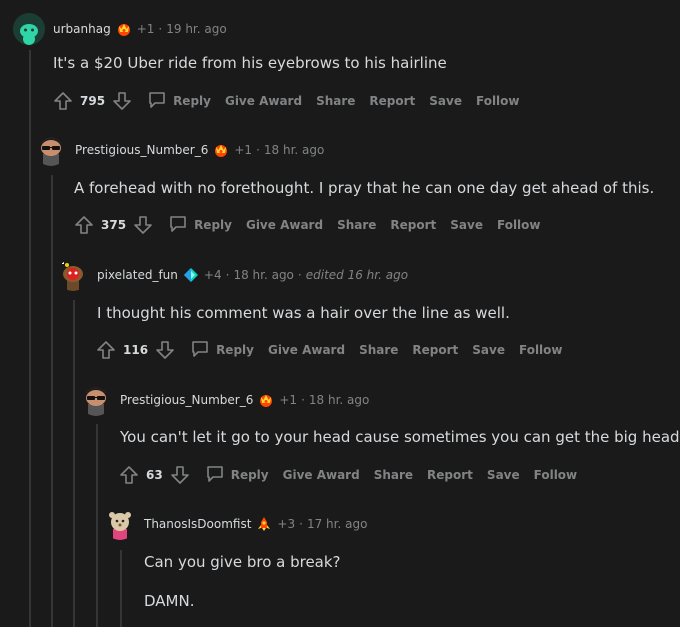 The height and width of the screenshot is (627, 680). I want to click on rocket-badge-icon, so click(264, 524).